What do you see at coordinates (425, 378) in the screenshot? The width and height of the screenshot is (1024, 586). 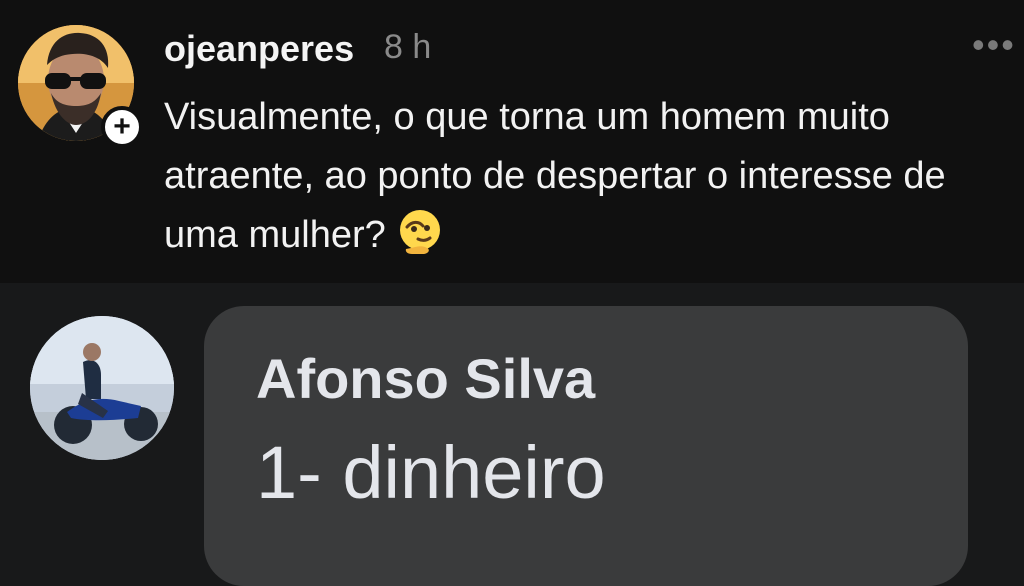 I see `comment-author-name: Afonso Silva` at bounding box center [425, 378].